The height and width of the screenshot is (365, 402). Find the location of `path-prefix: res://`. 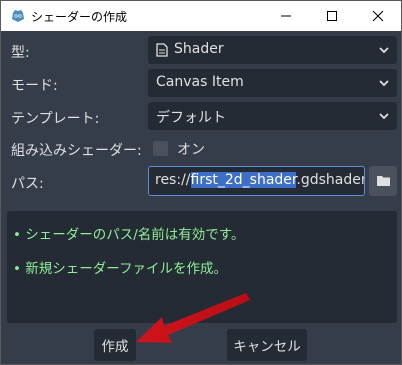

path-prefix: res:// is located at coordinates (173, 180).